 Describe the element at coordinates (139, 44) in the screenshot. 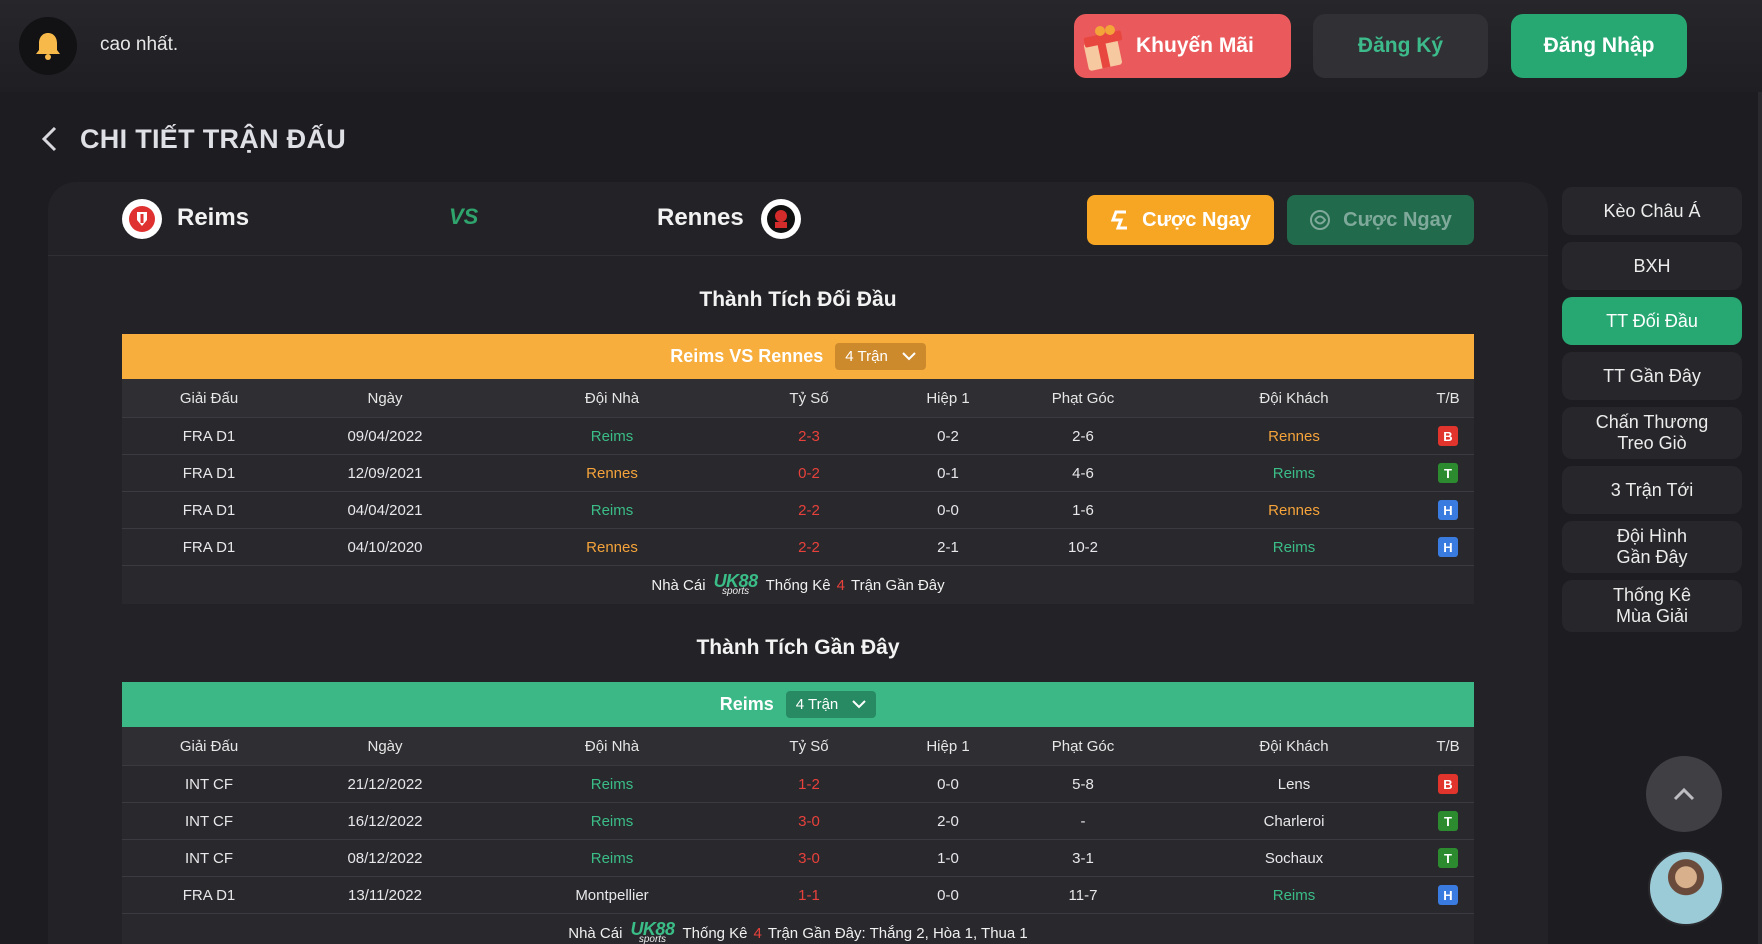

I see `announcement-text: cao nhất.` at that location.